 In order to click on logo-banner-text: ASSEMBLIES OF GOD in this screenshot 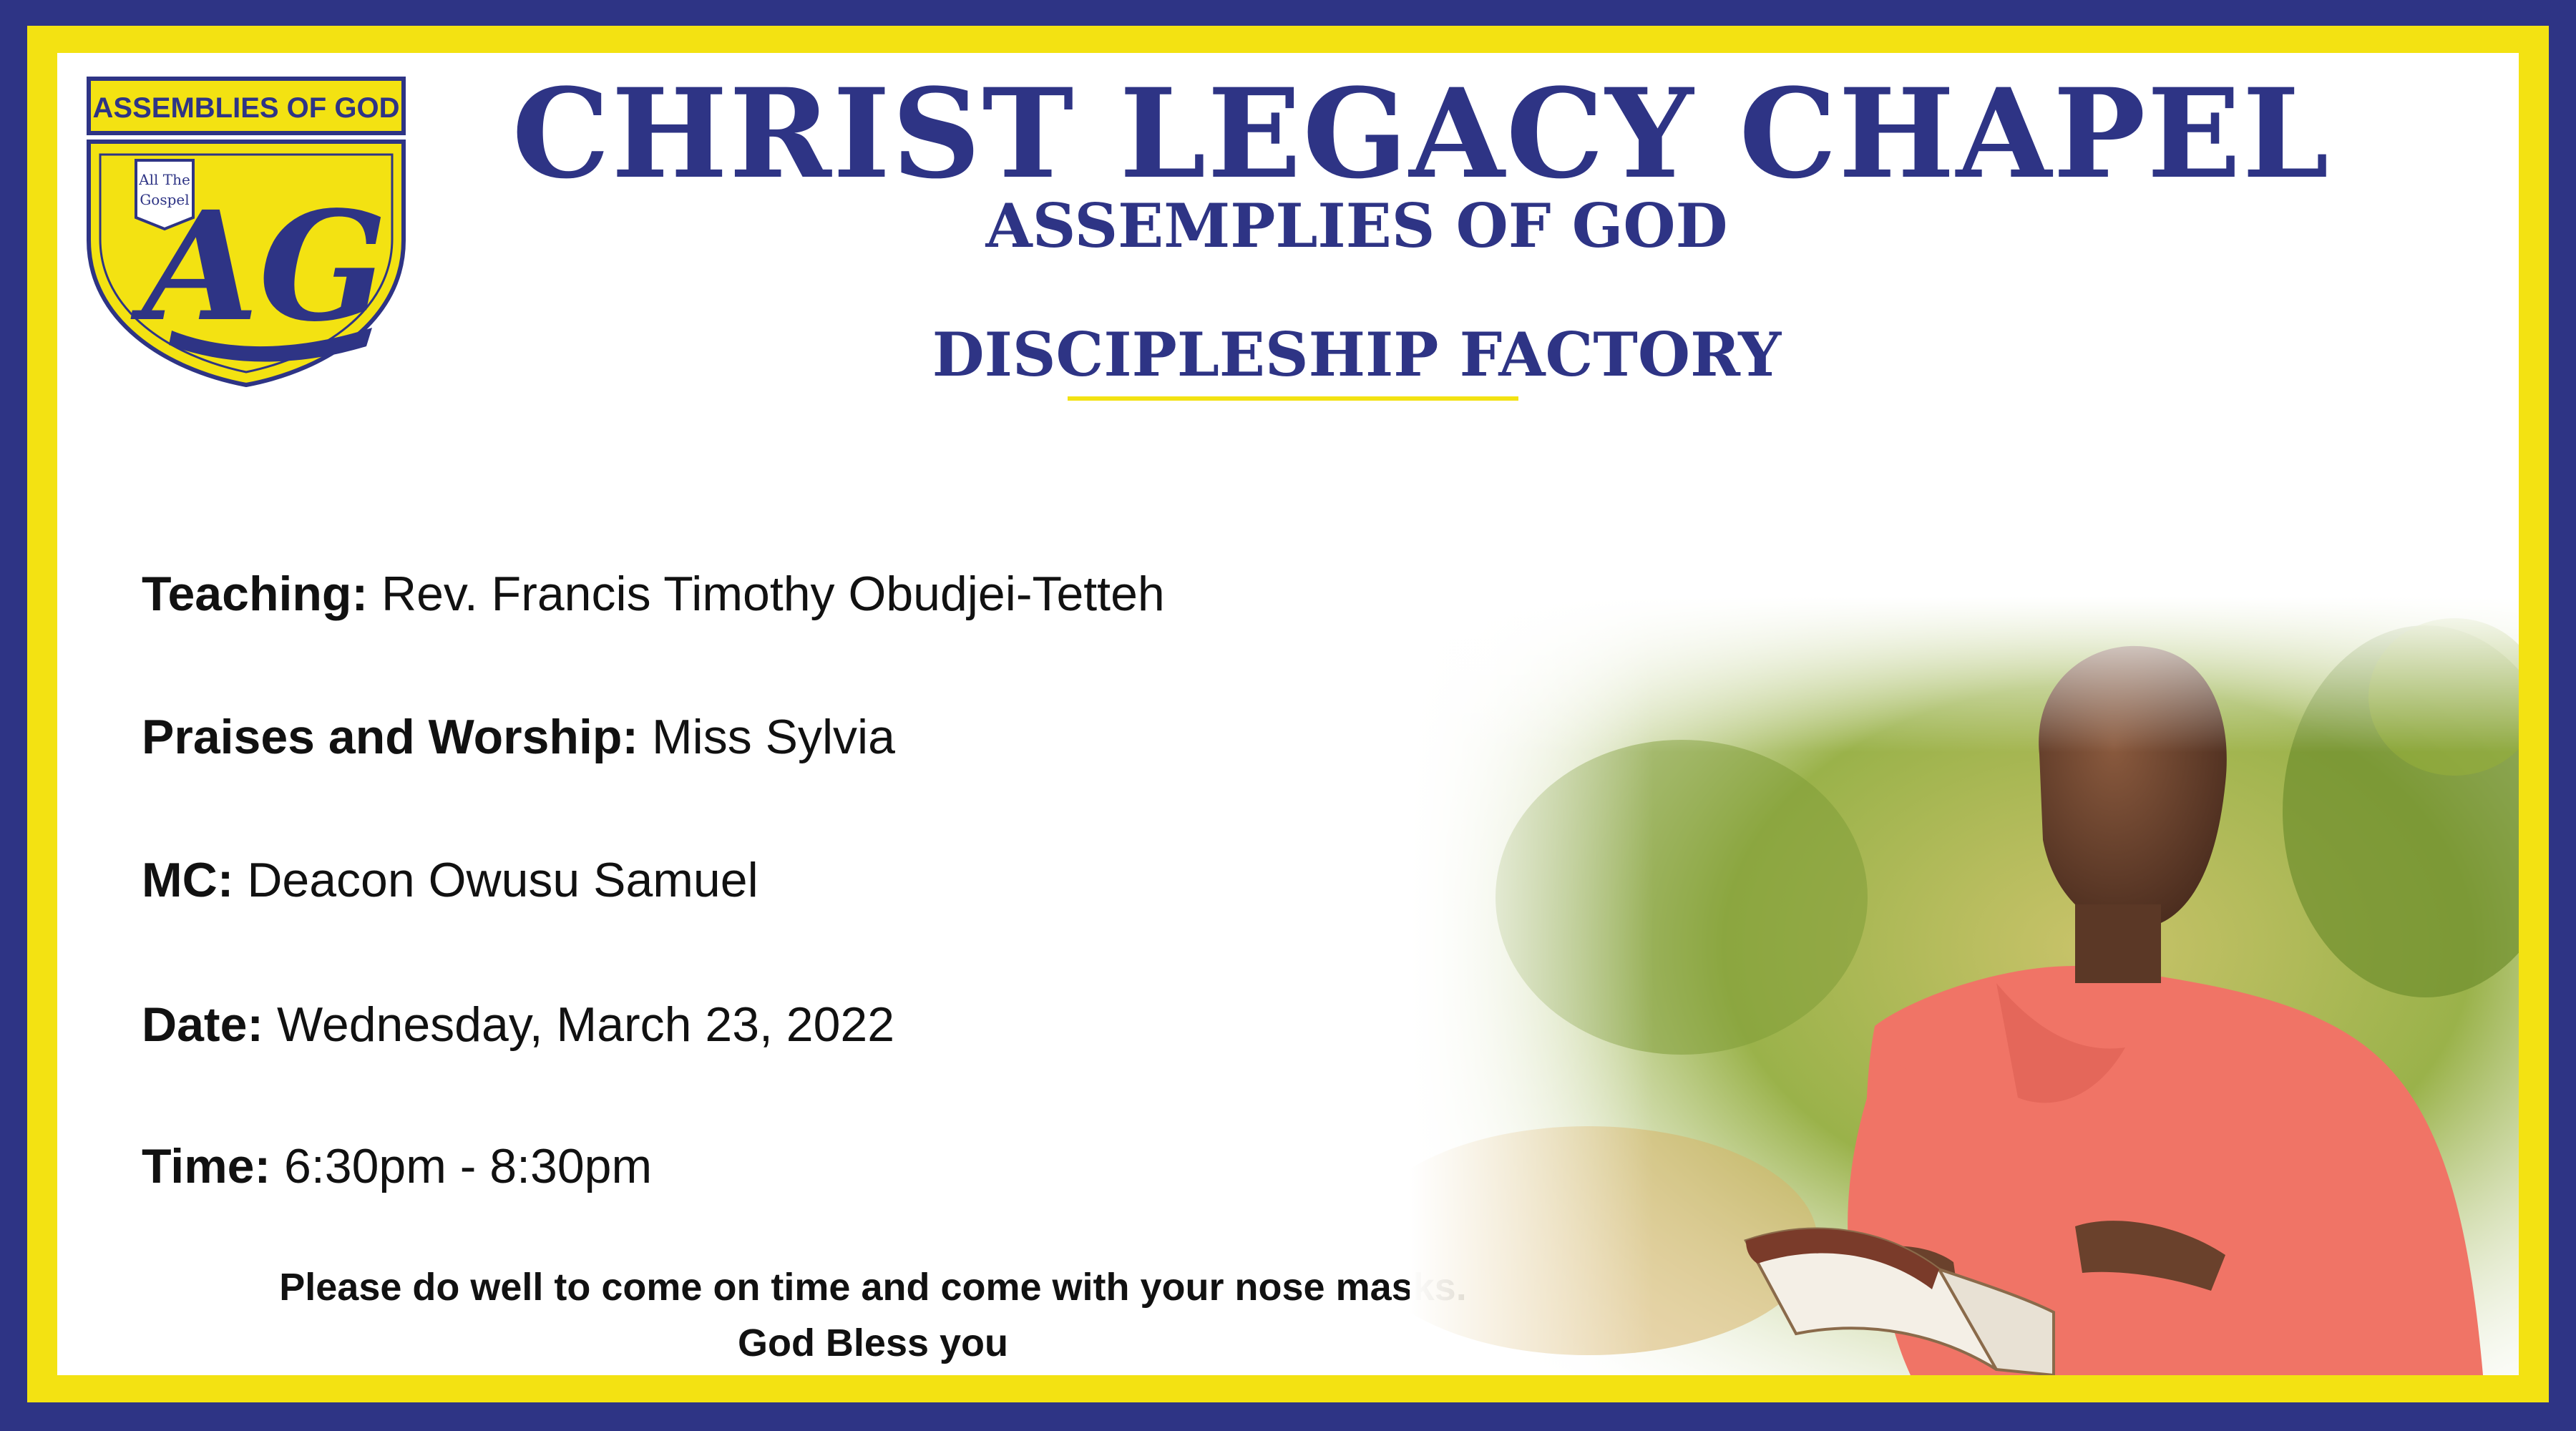, I will do `click(246, 108)`.